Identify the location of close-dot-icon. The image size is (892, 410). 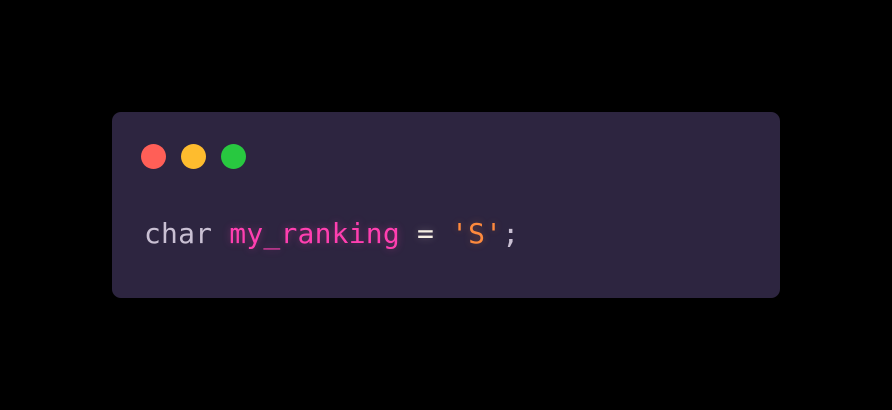
(153, 156).